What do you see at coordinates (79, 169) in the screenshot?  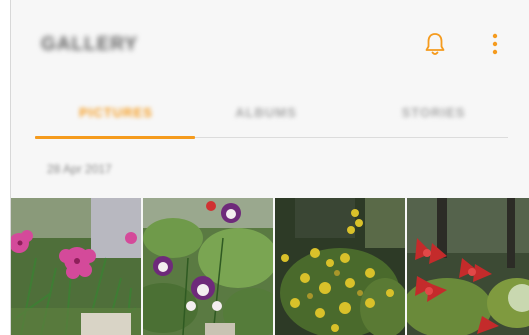 I see `date-header: 28 Apr 2017` at bounding box center [79, 169].